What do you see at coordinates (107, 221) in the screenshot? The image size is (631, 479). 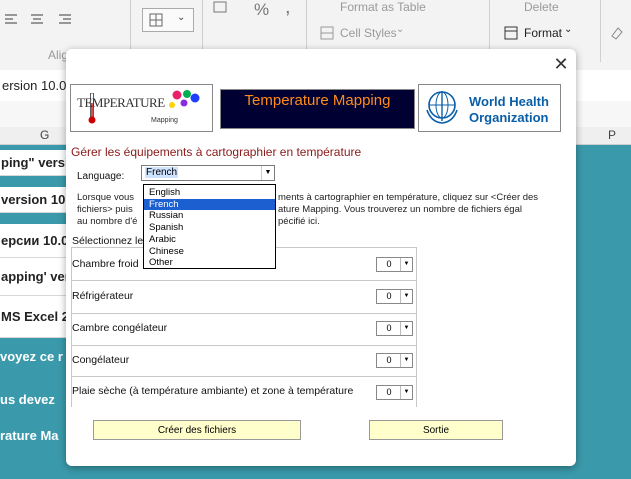 I see `instructions-text: au nombre d'é` at bounding box center [107, 221].